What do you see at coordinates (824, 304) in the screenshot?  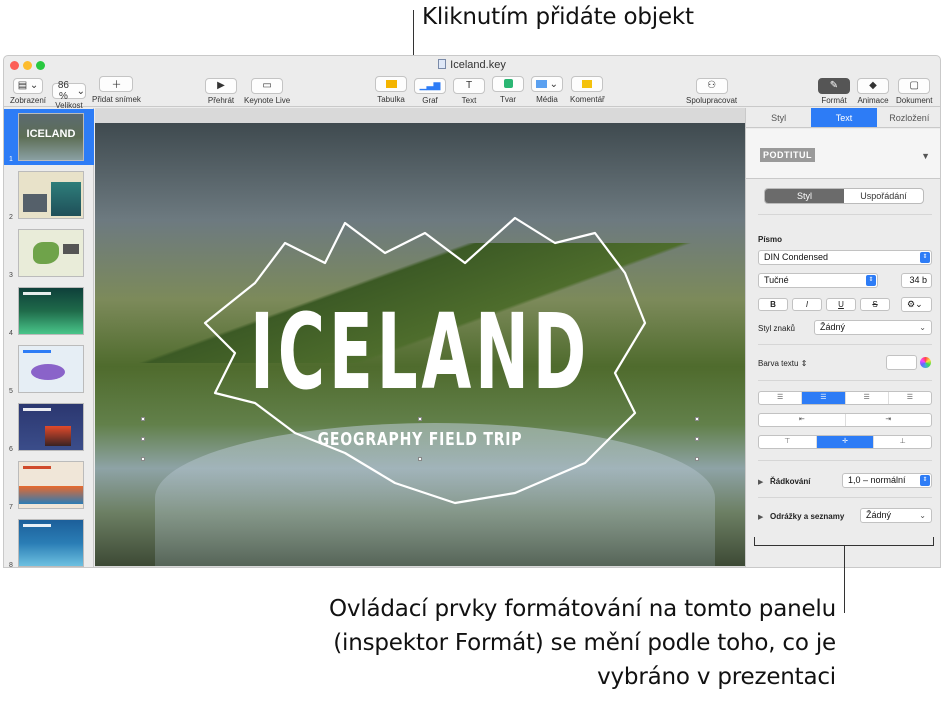 I see `text-format-buttons: B I U S` at bounding box center [824, 304].